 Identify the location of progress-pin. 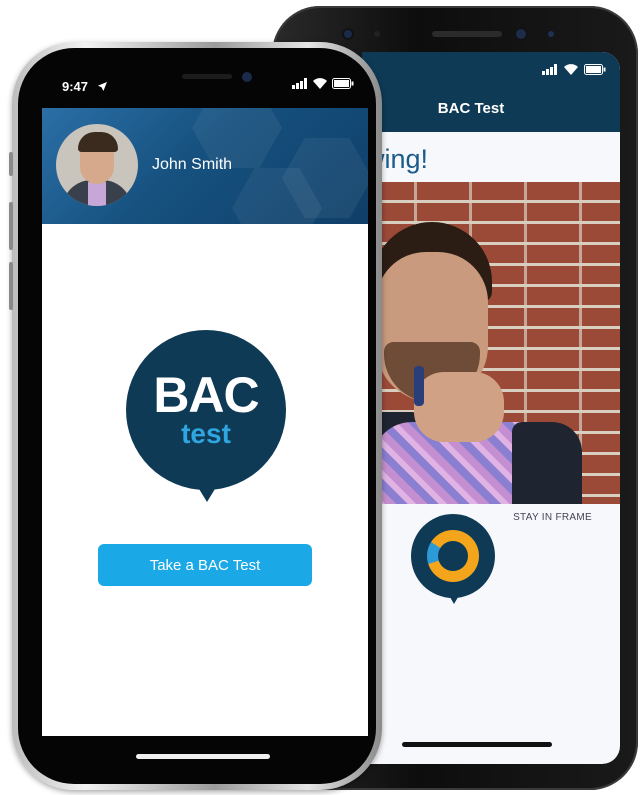
(453, 559).